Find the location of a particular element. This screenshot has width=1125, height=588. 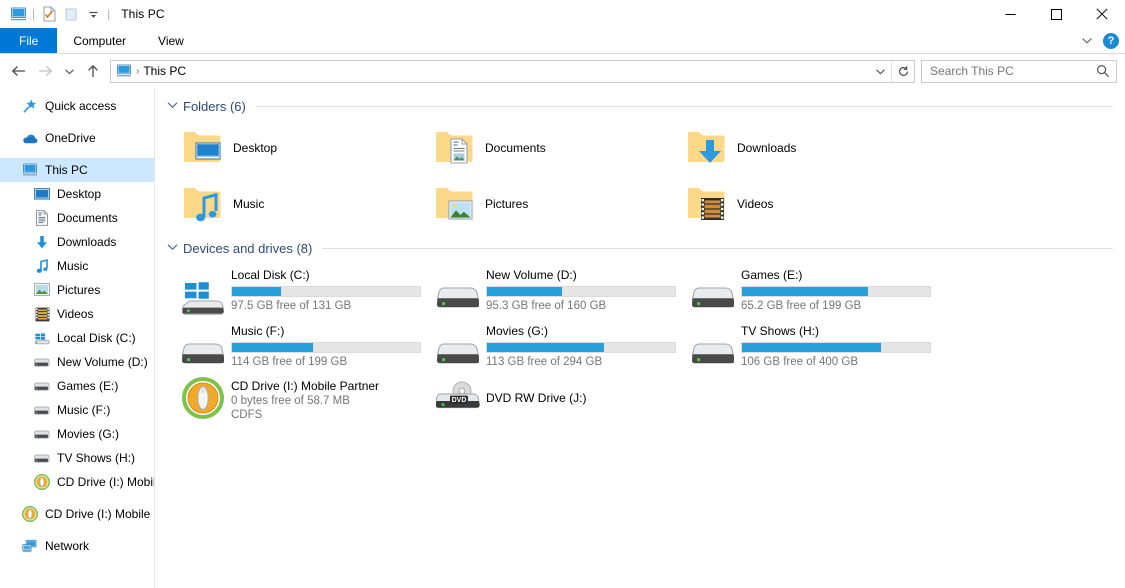

sidebar-item-videos: Videos is located at coordinates (77, 314).